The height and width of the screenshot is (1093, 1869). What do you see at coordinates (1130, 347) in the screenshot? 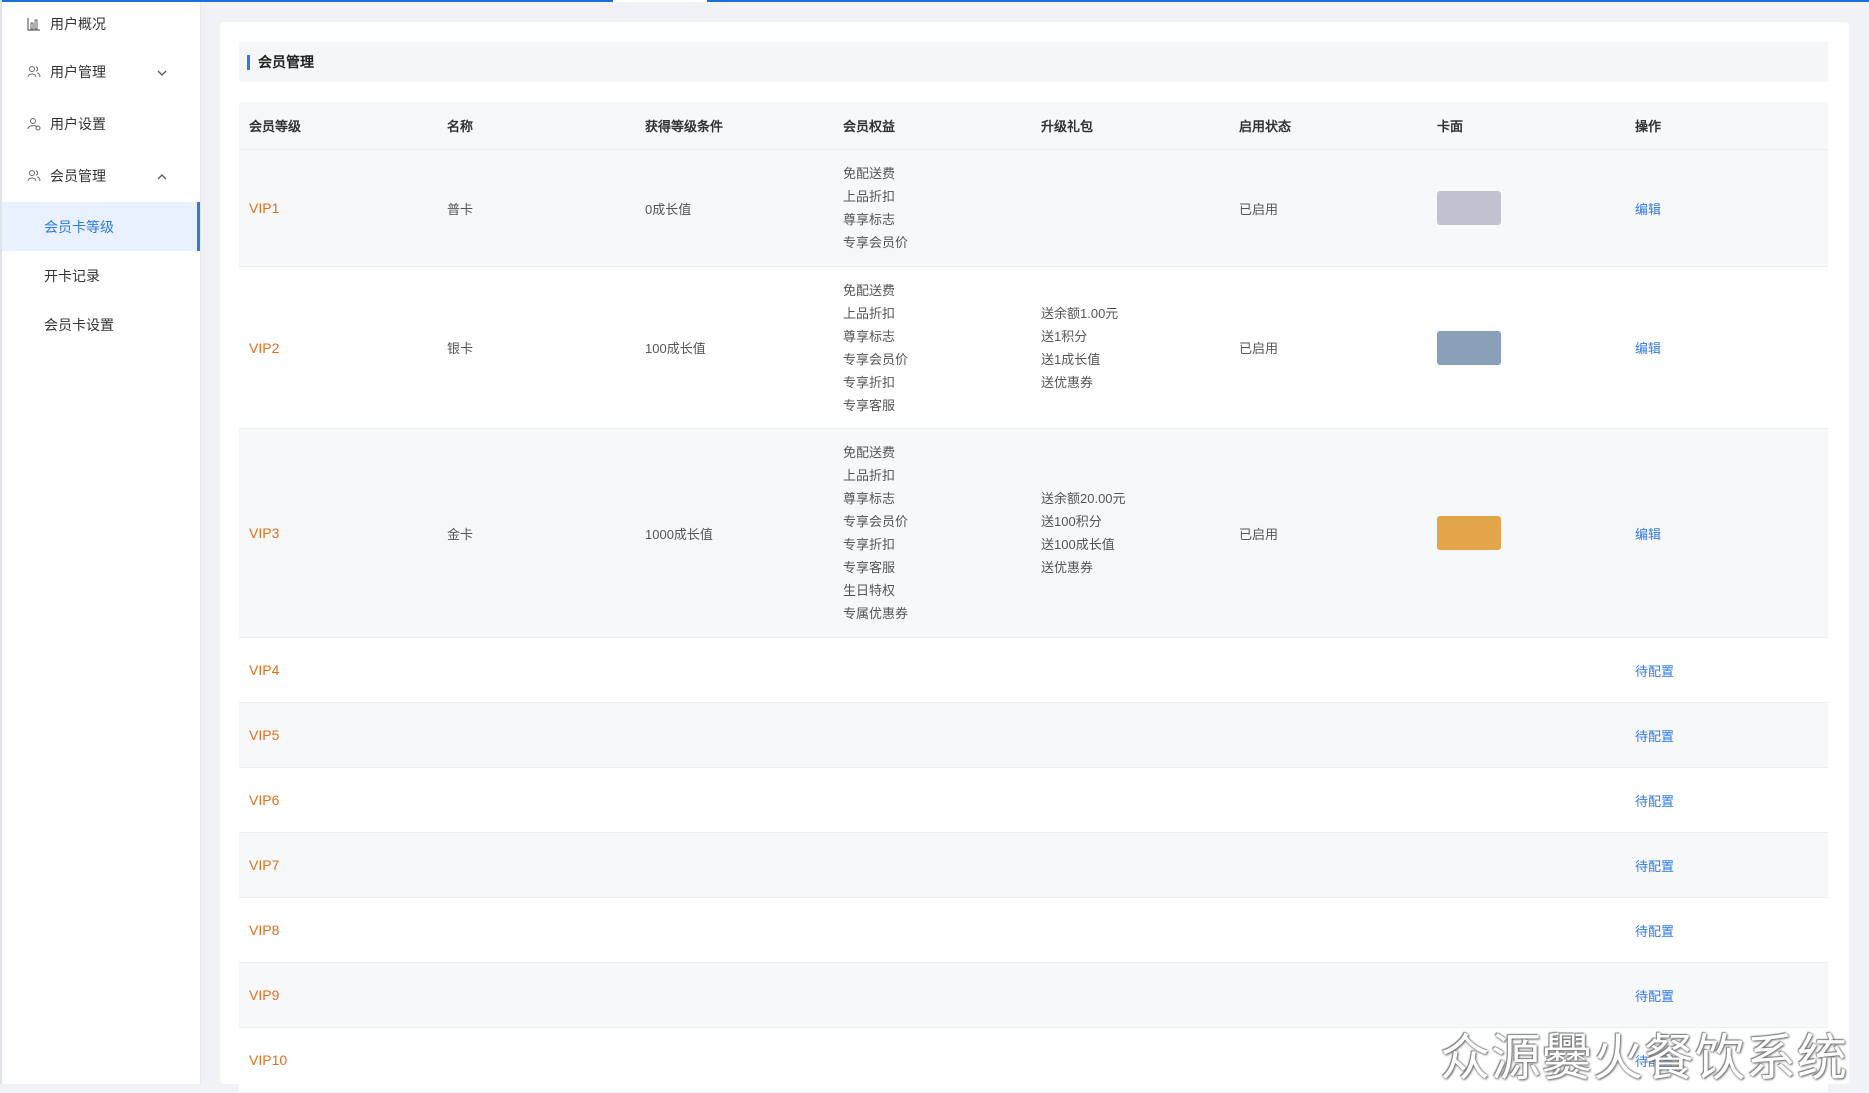
I see `gifts-cell: 送余额1.00元 送1积分 送1成长值 送优惠券` at bounding box center [1130, 347].